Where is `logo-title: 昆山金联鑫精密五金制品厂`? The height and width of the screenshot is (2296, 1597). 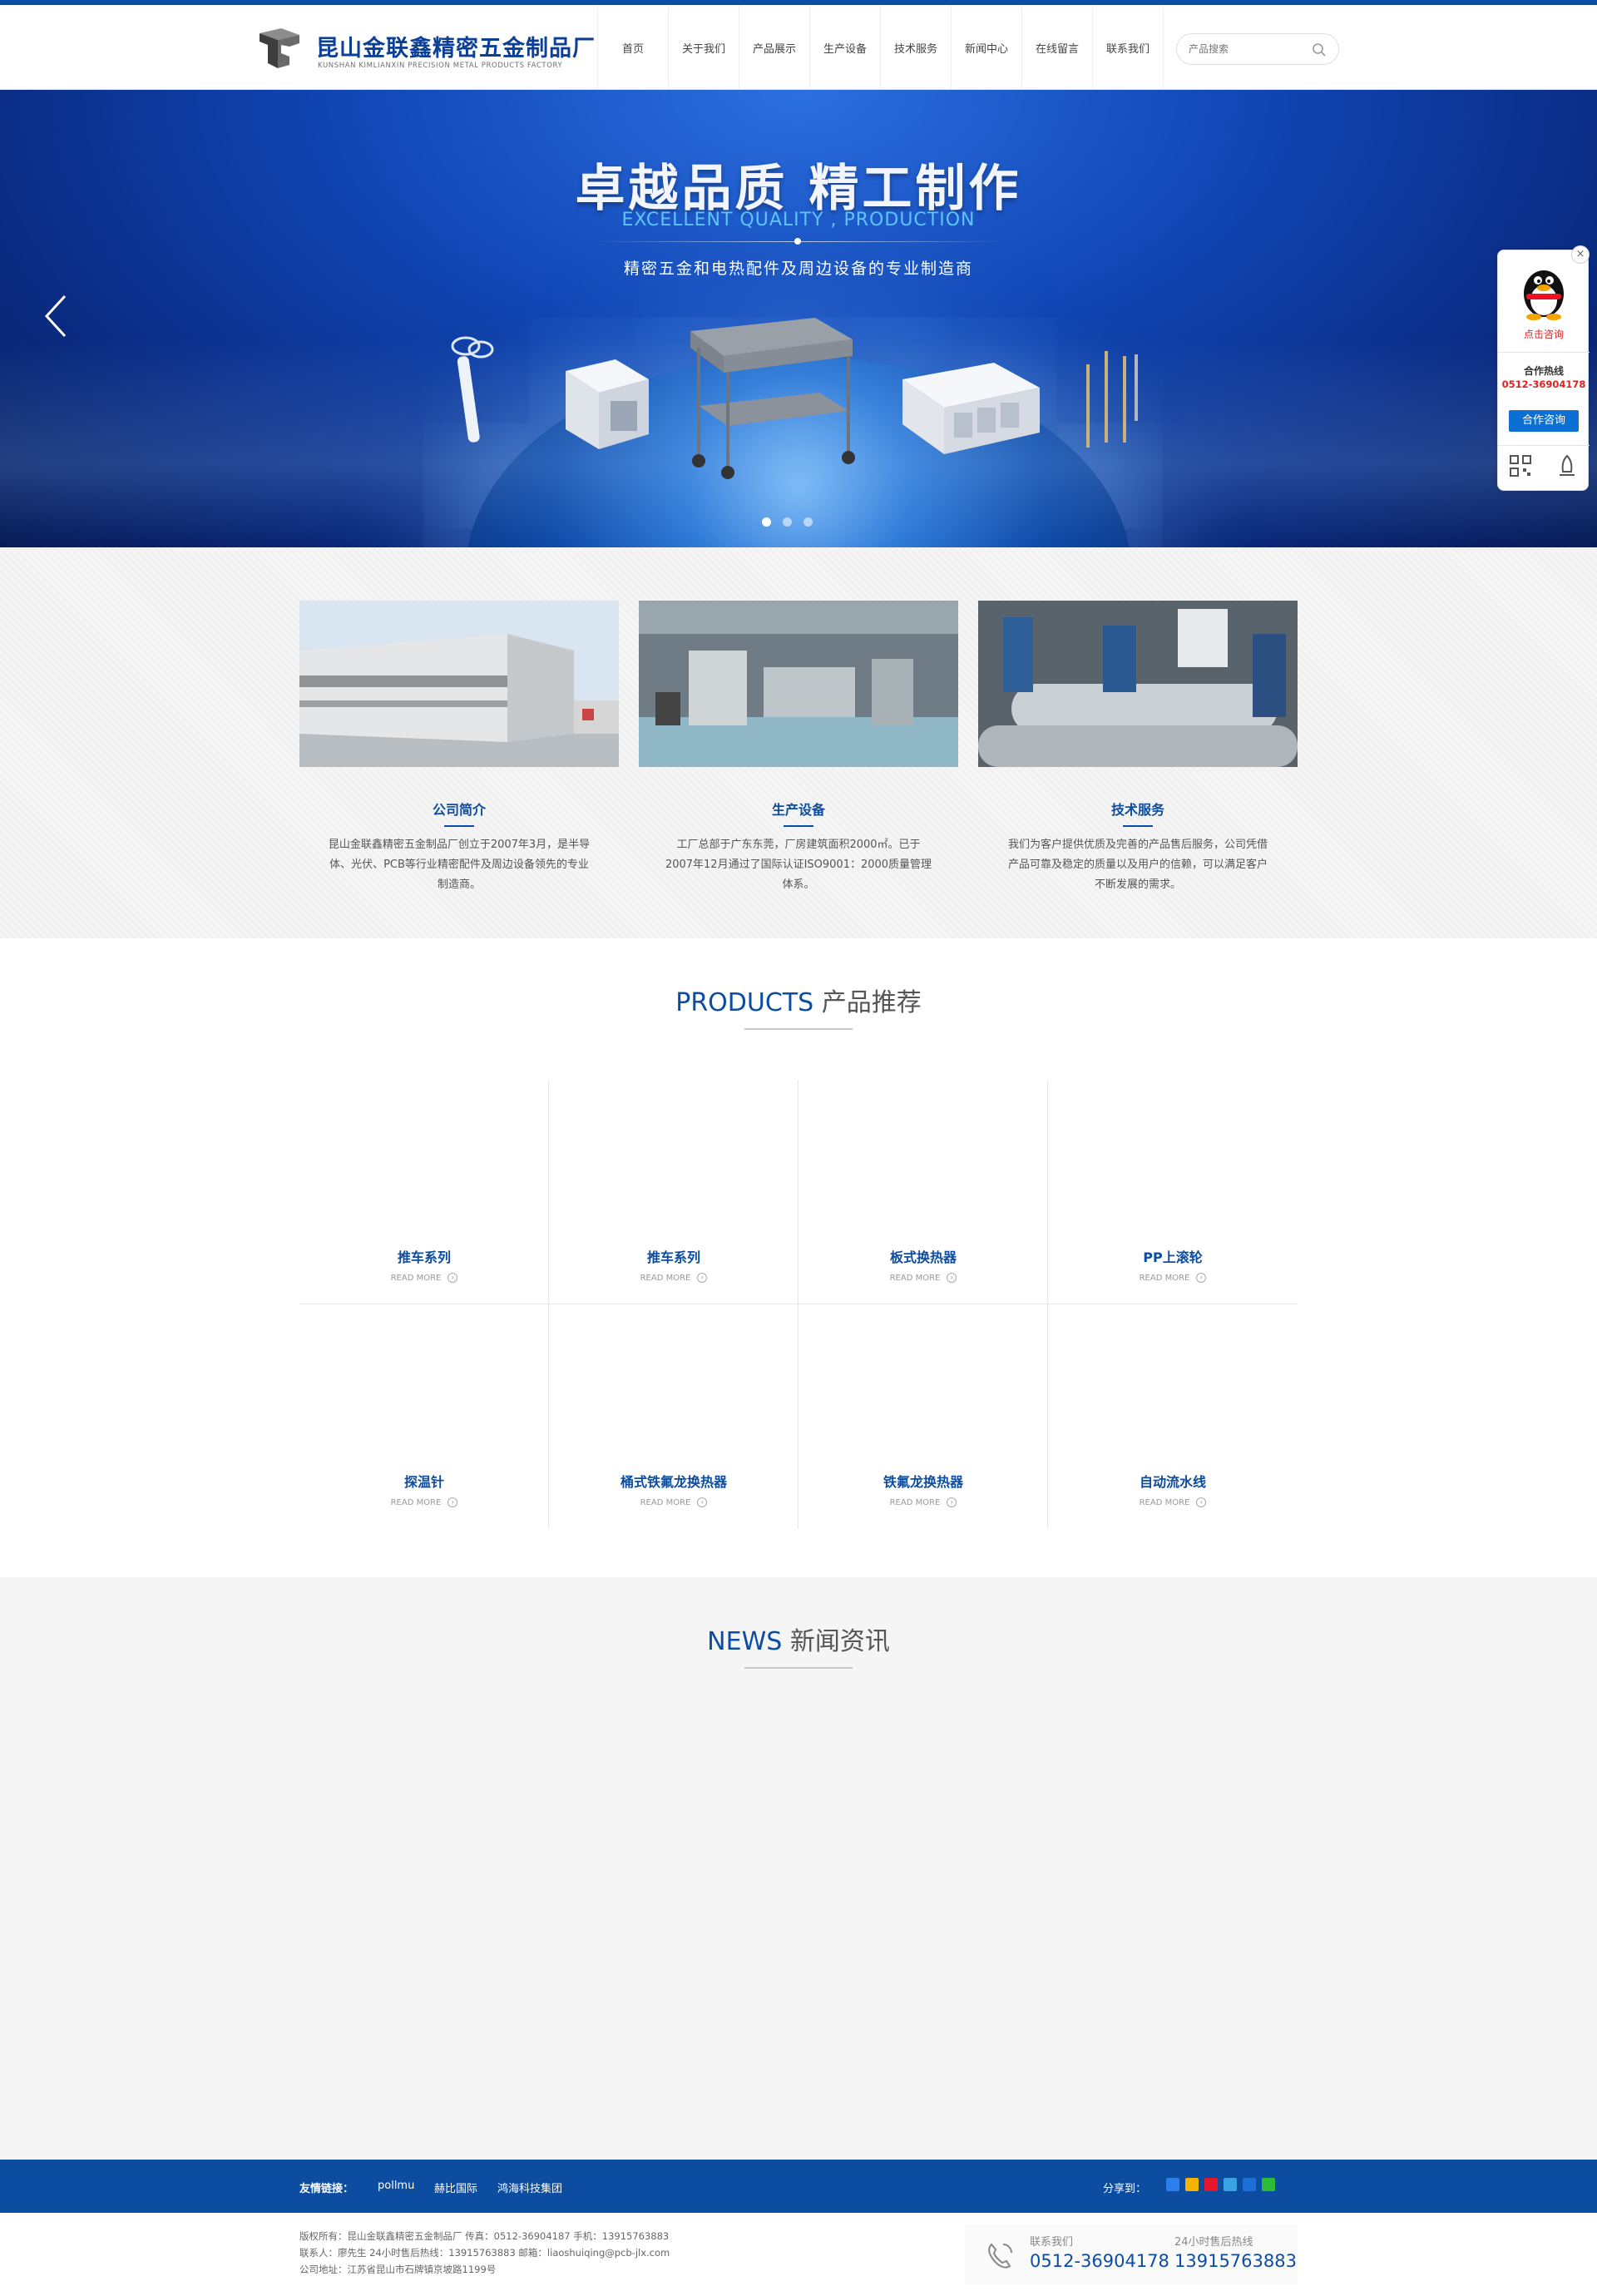
logo-title: 昆山金联鑫精密五金制品厂 is located at coordinates (456, 49).